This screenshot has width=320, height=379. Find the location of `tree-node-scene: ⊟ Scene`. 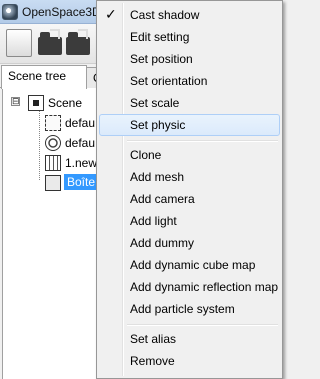

tree-node-scene: ⊟ Scene is located at coordinates (56, 103).